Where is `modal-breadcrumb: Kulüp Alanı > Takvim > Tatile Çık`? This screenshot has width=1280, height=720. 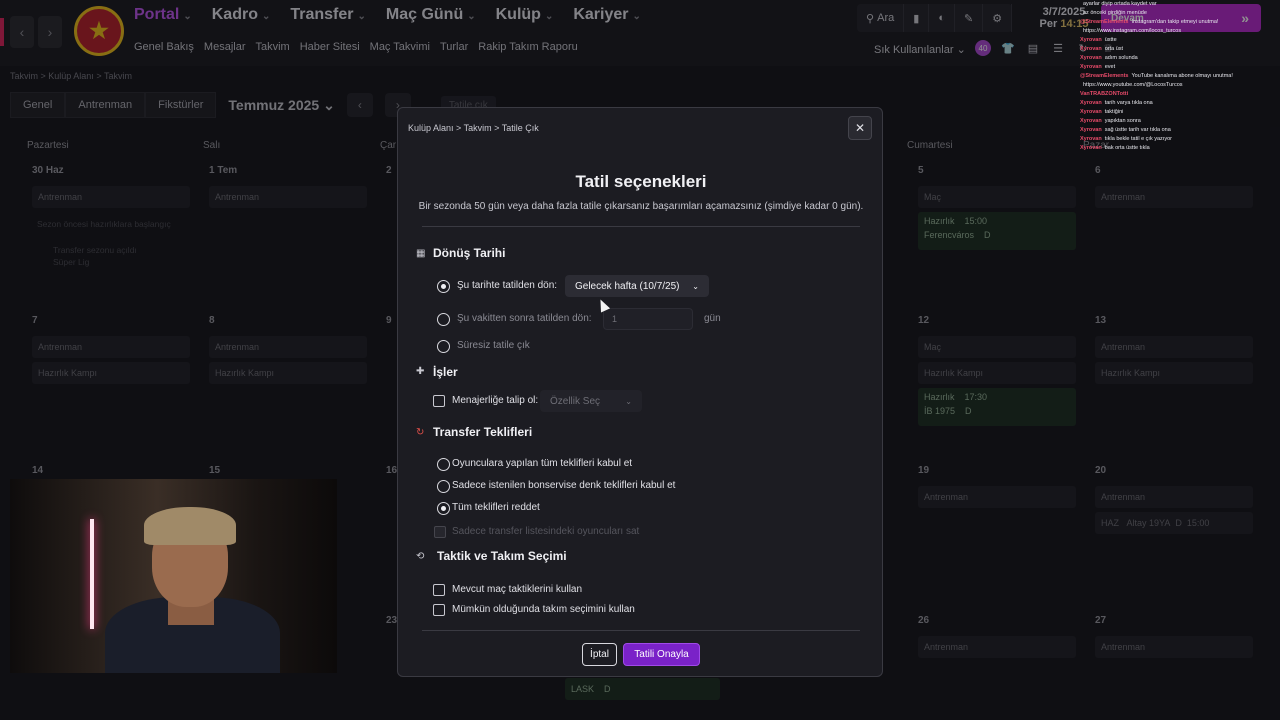
modal-breadcrumb: Kulüp Alanı > Takvim > Tatile Çık is located at coordinates (473, 128).